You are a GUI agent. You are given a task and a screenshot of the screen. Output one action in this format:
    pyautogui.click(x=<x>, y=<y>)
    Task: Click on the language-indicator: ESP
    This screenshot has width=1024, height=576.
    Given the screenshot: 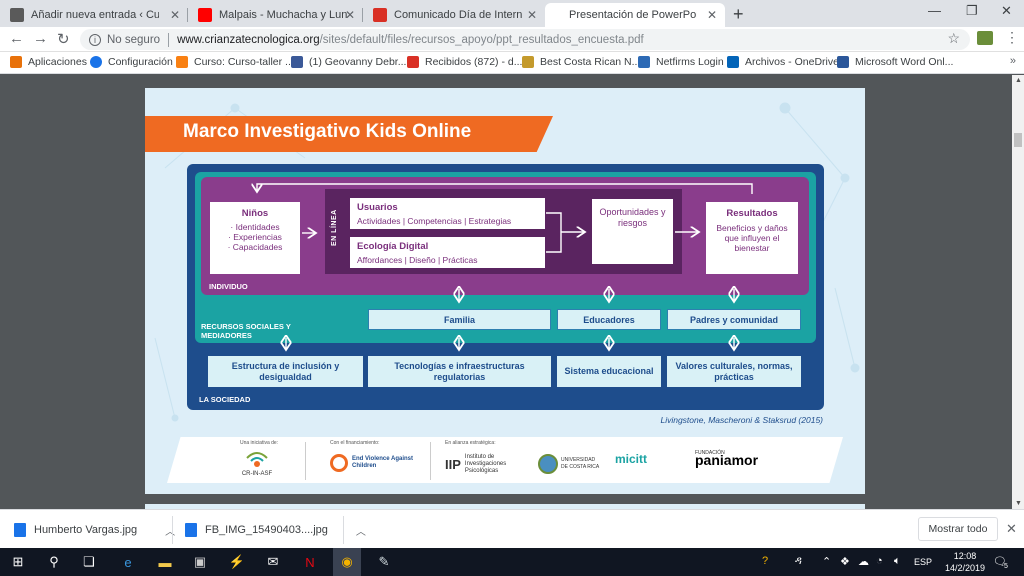 What is the action you would take?
    pyautogui.click(x=923, y=562)
    